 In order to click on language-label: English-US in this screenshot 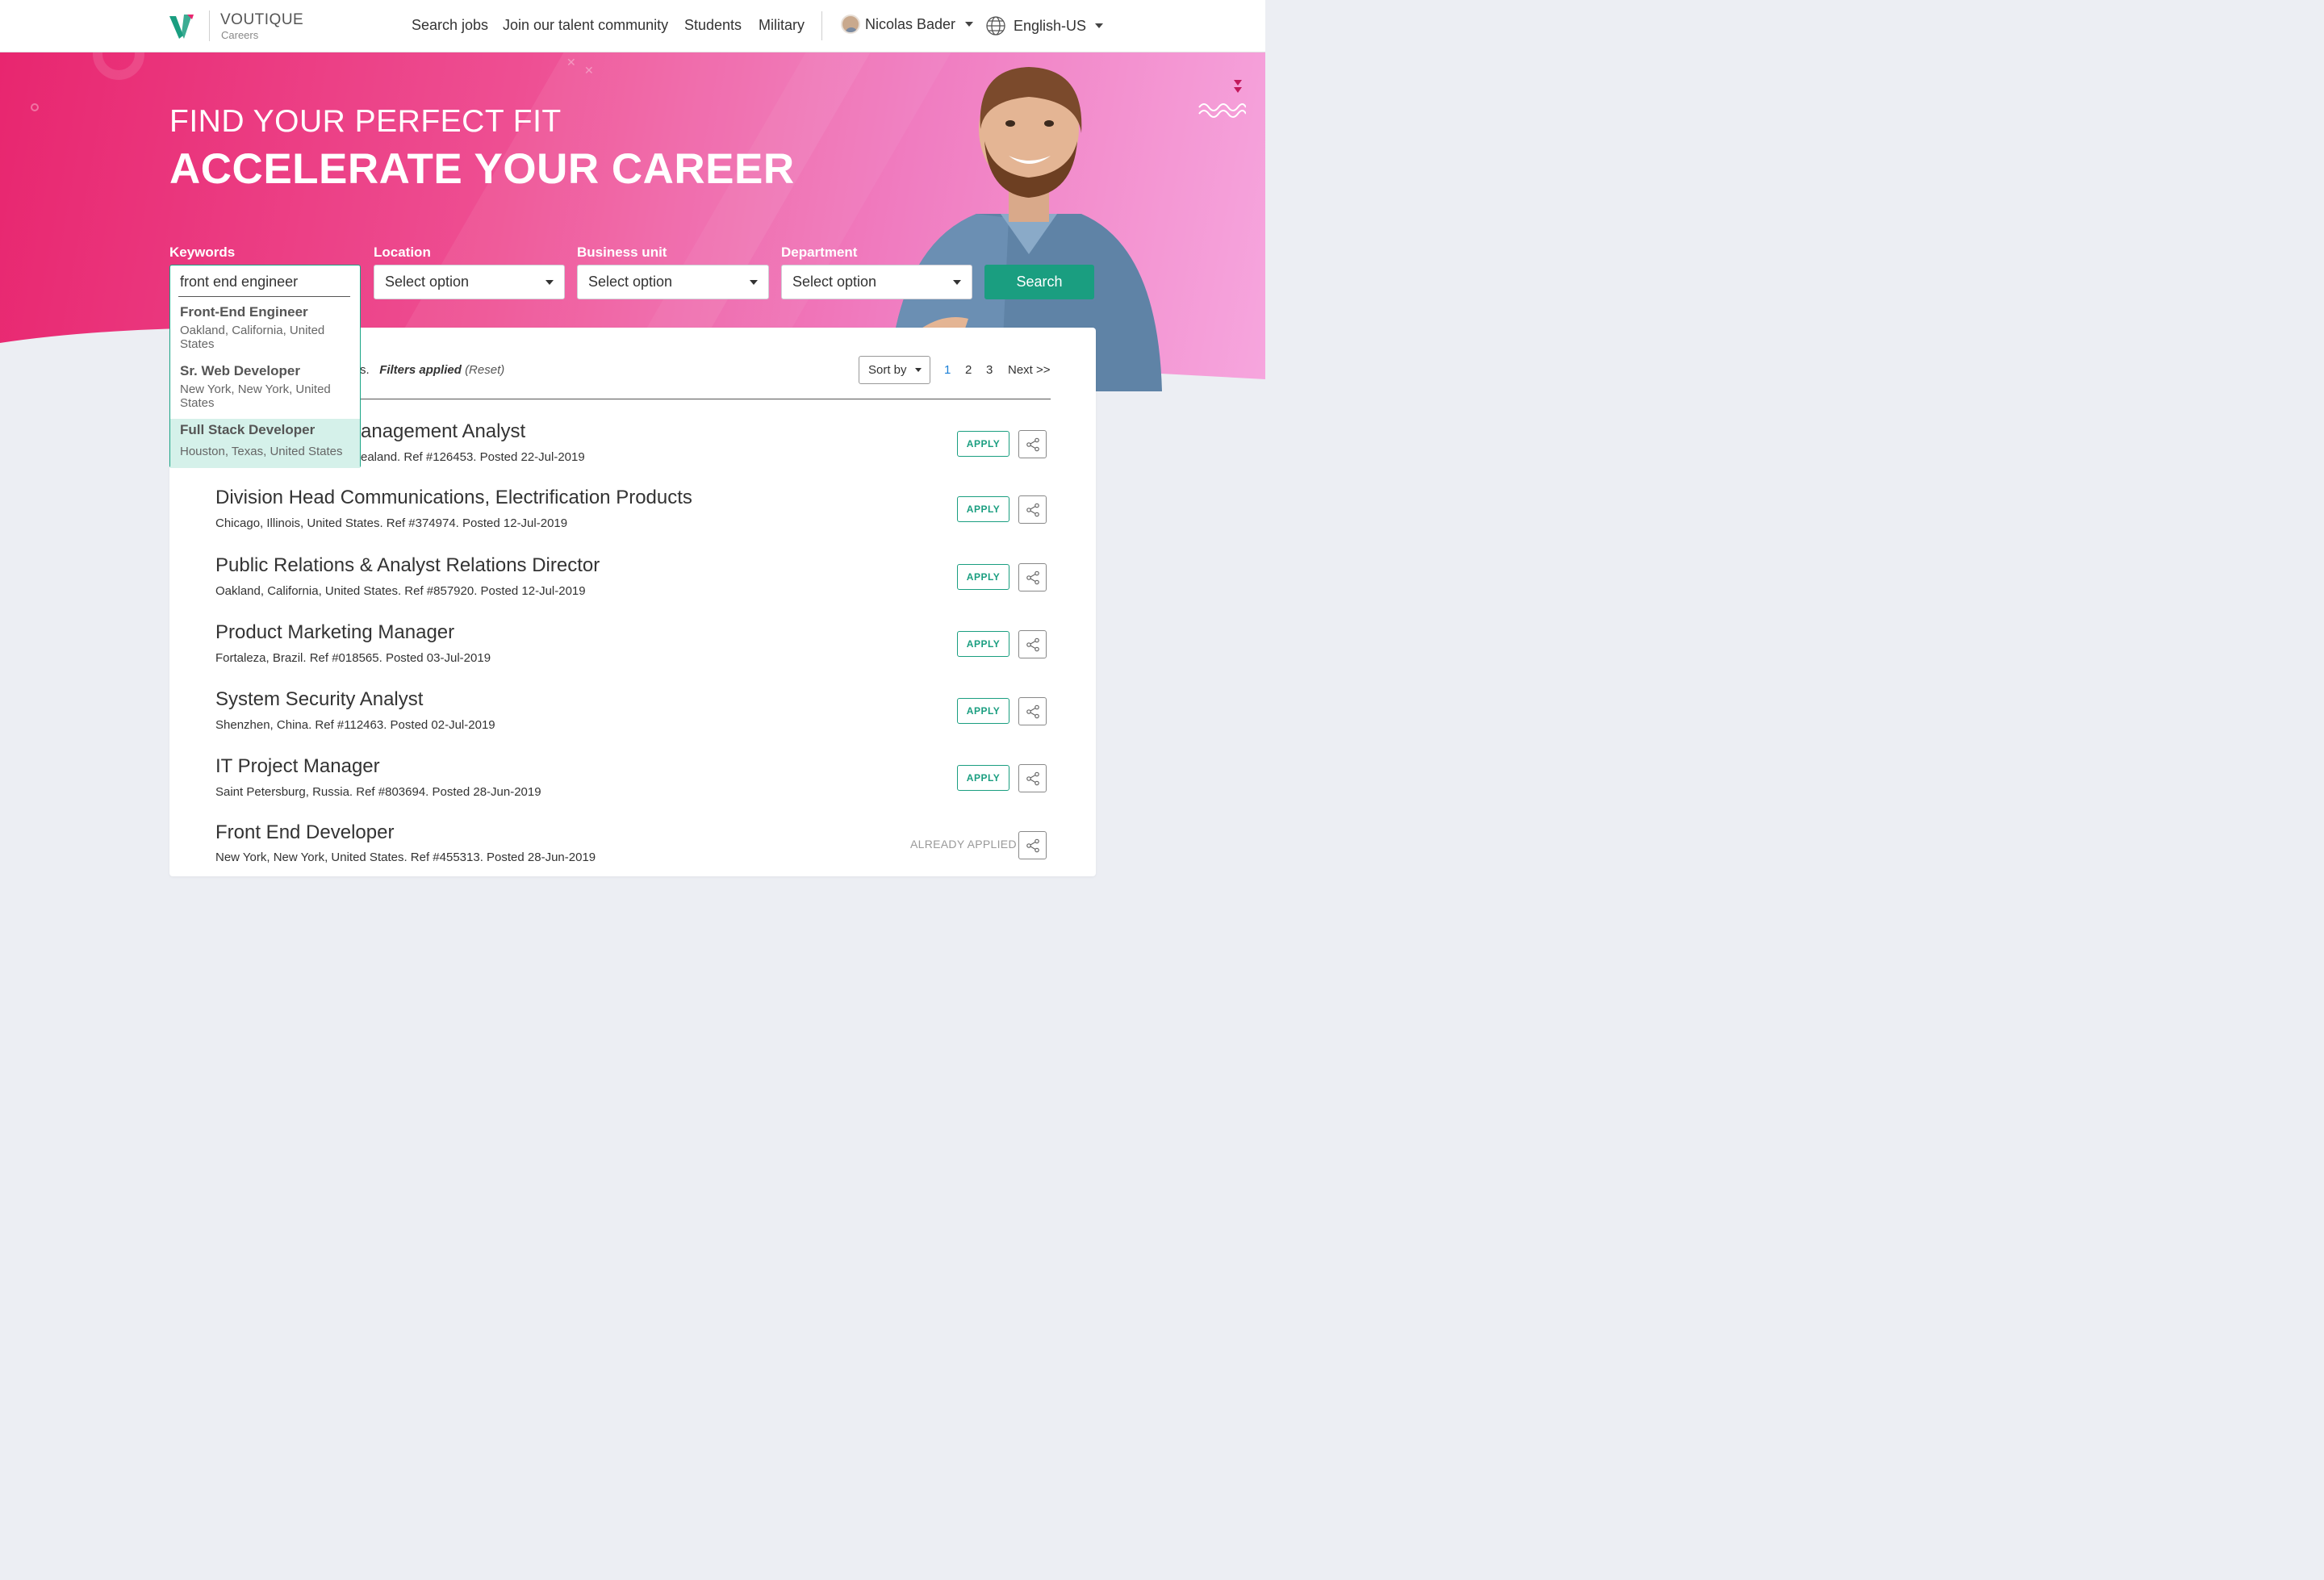, I will do `click(1050, 25)`.